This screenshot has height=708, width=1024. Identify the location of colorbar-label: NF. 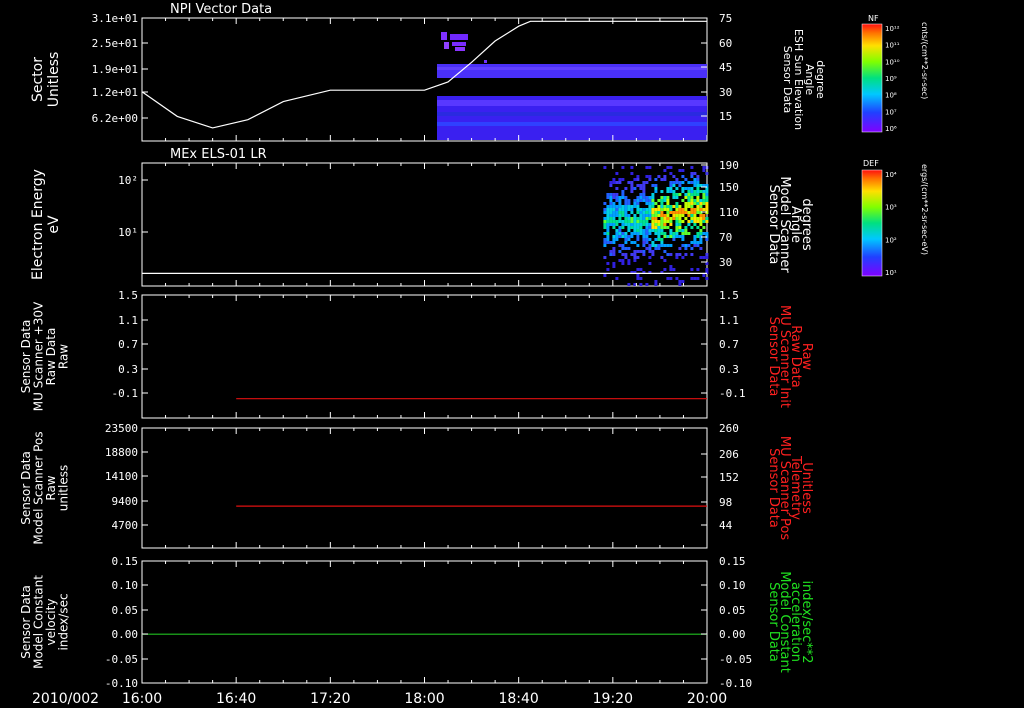
(873, 18).